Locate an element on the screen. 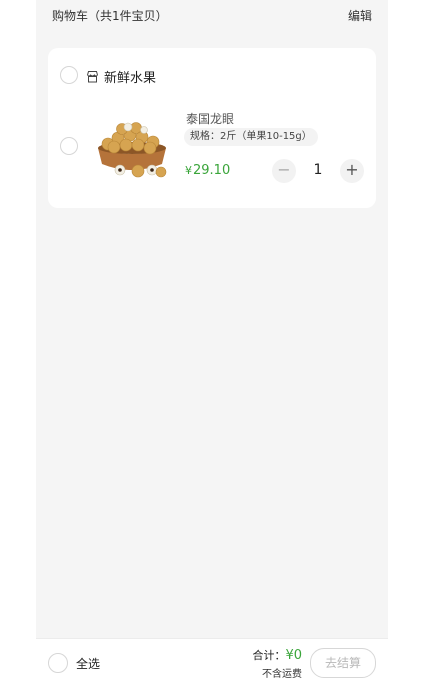 The width and height of the screenshot is (424, 681). quantity-value: 1 is located at coordinates (318, 170).